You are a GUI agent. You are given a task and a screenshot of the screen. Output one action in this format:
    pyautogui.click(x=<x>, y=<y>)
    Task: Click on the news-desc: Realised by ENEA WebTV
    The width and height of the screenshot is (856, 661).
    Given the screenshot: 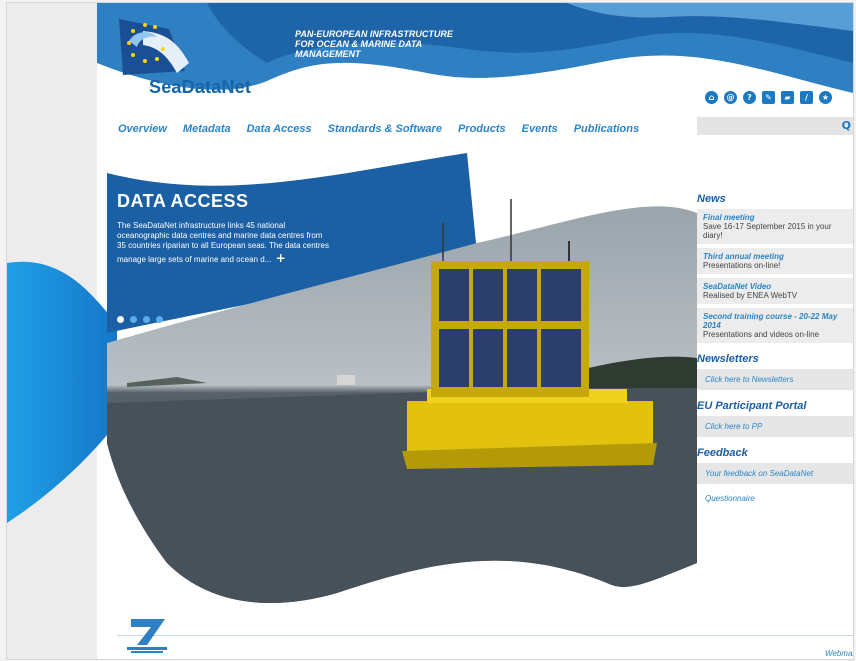 What is the action you would take?
    pyautogui.click(x=750, y=295)
    